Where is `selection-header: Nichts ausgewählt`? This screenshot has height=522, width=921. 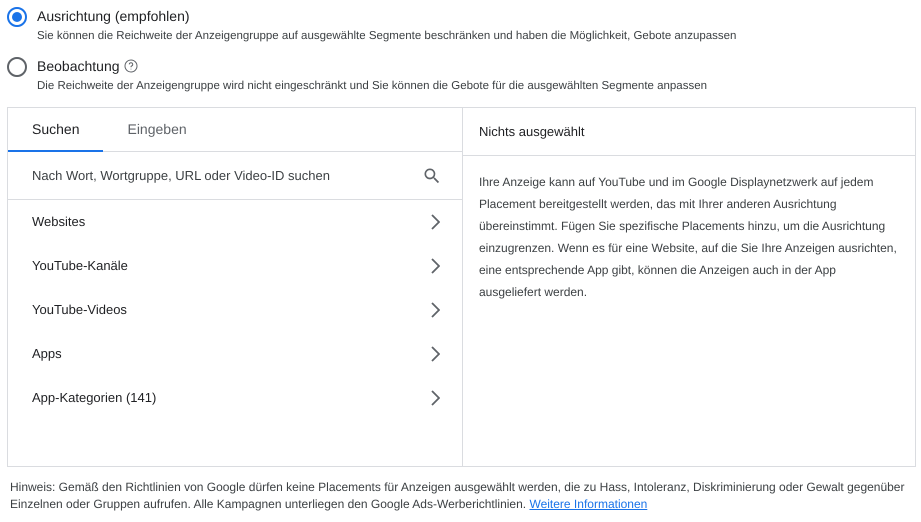 selection-header: Nichts ausgewählt is located at coordinates (531, 131).